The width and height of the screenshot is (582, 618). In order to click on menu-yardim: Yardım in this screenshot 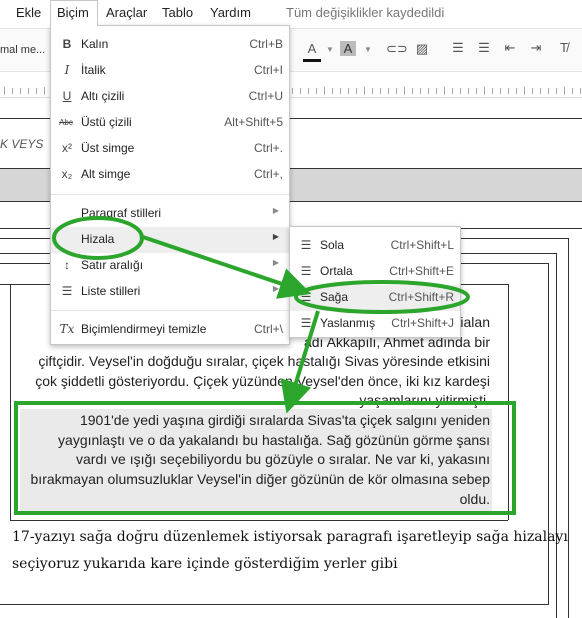, I will do `click(230, 12)`.